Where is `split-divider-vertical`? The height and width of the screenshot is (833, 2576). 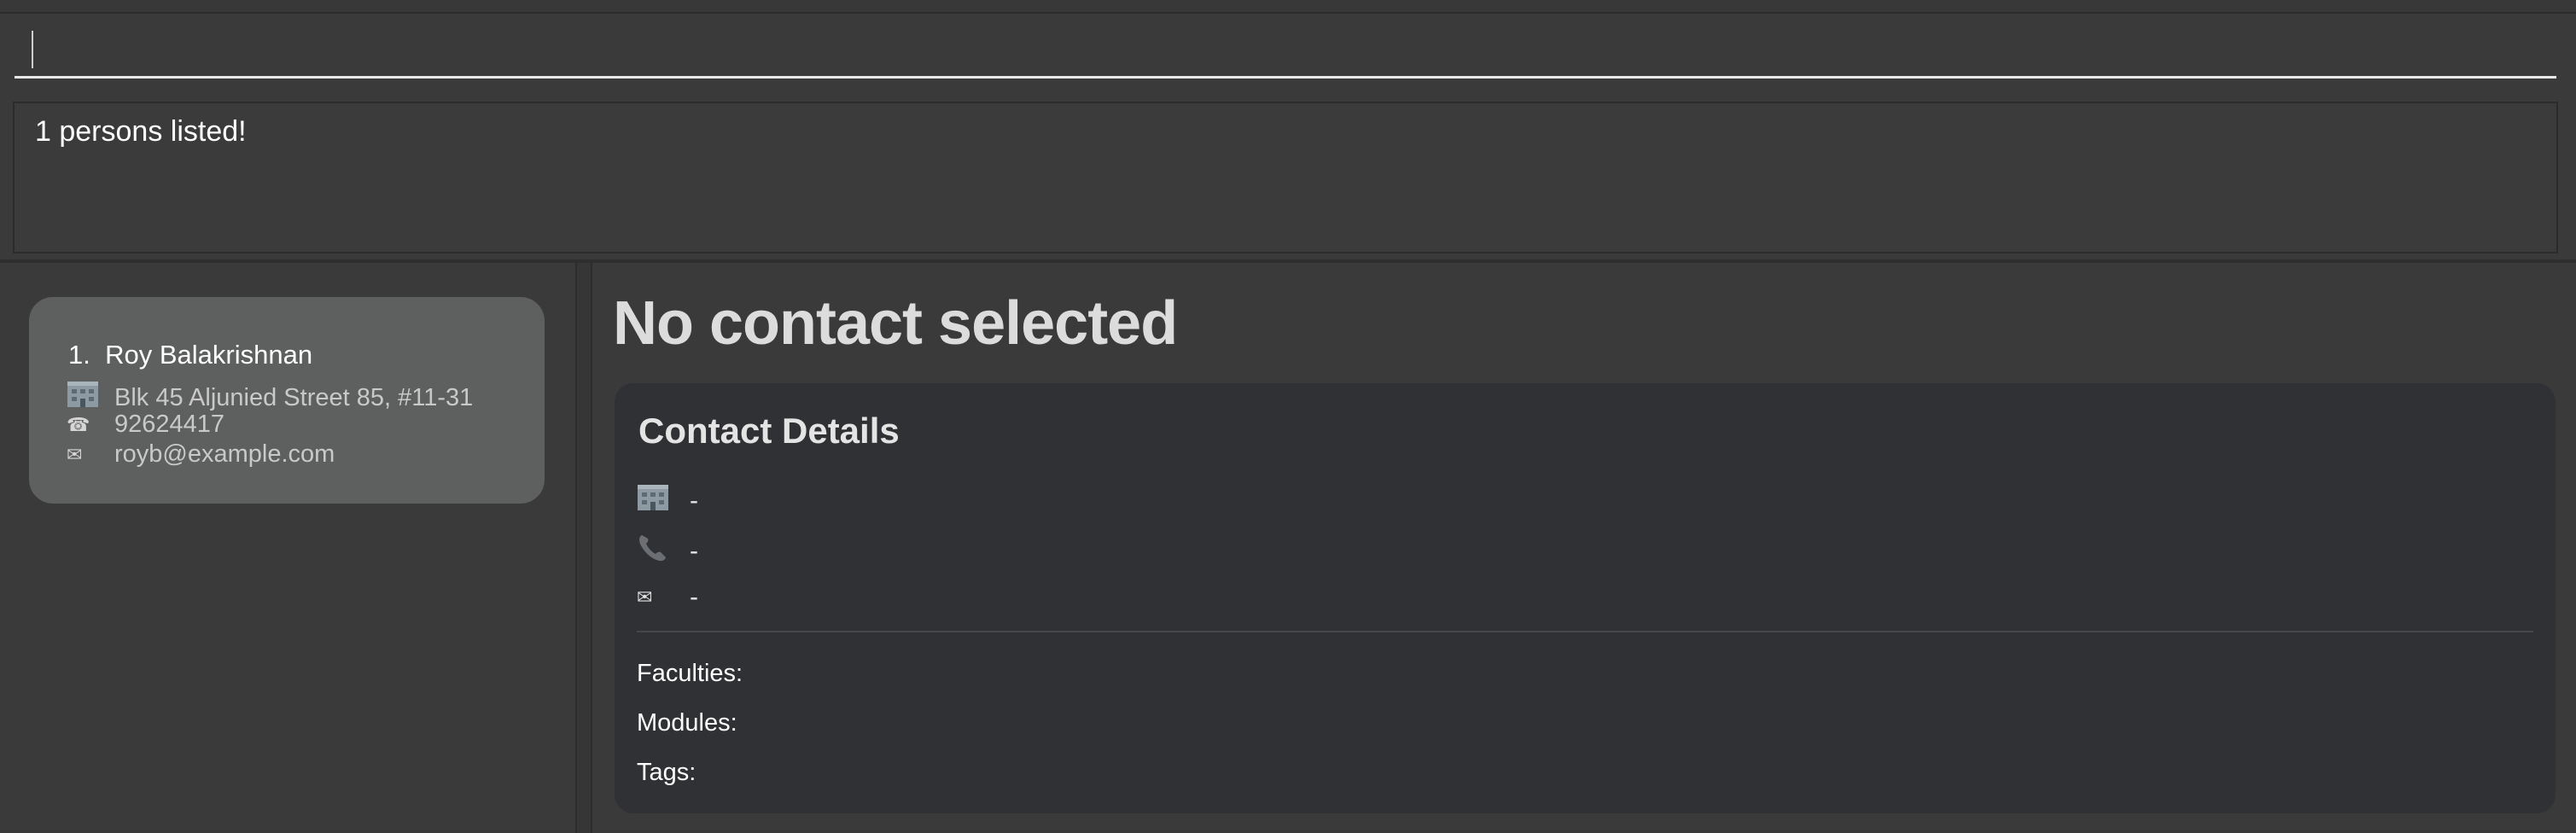
split-divider-vertical is located at coordinates (583, 548).